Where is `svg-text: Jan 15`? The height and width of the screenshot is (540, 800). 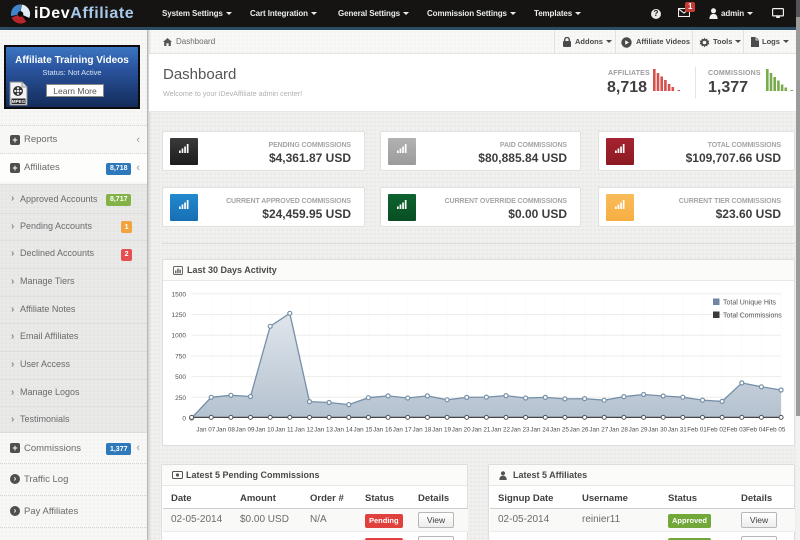
svg-text: Jan 15 is located at coordinates (362, 430).